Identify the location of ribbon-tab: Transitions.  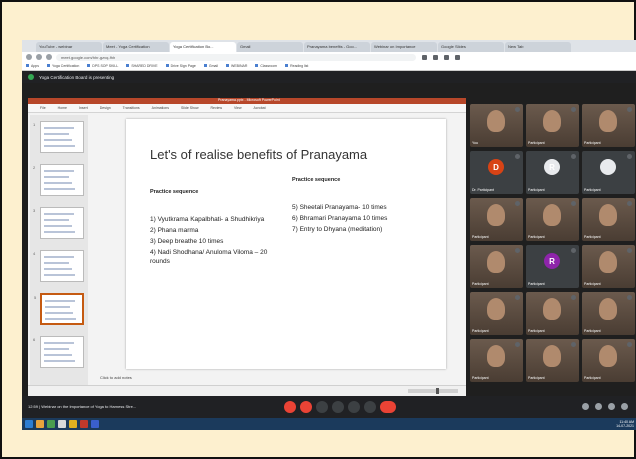
(131, 108).